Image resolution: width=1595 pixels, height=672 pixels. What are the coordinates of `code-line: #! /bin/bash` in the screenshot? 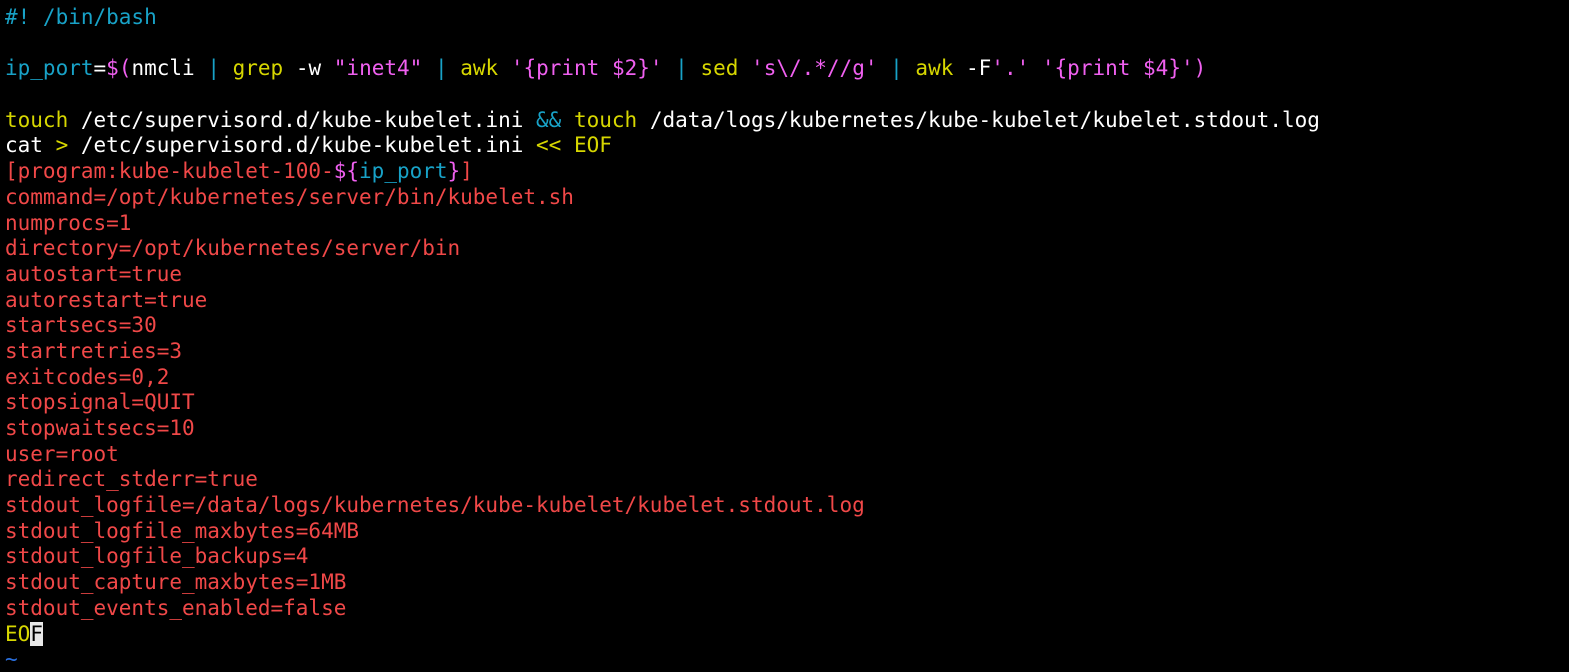 It's located at (662, 18).